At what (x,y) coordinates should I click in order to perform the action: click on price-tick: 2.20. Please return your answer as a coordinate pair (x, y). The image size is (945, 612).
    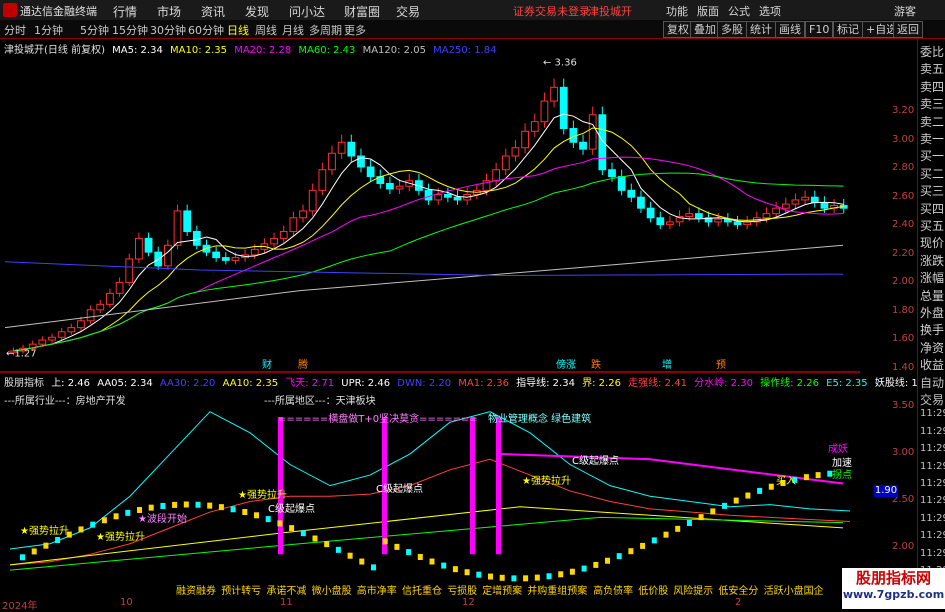
    Looking at the image, I should click on (903, 253).